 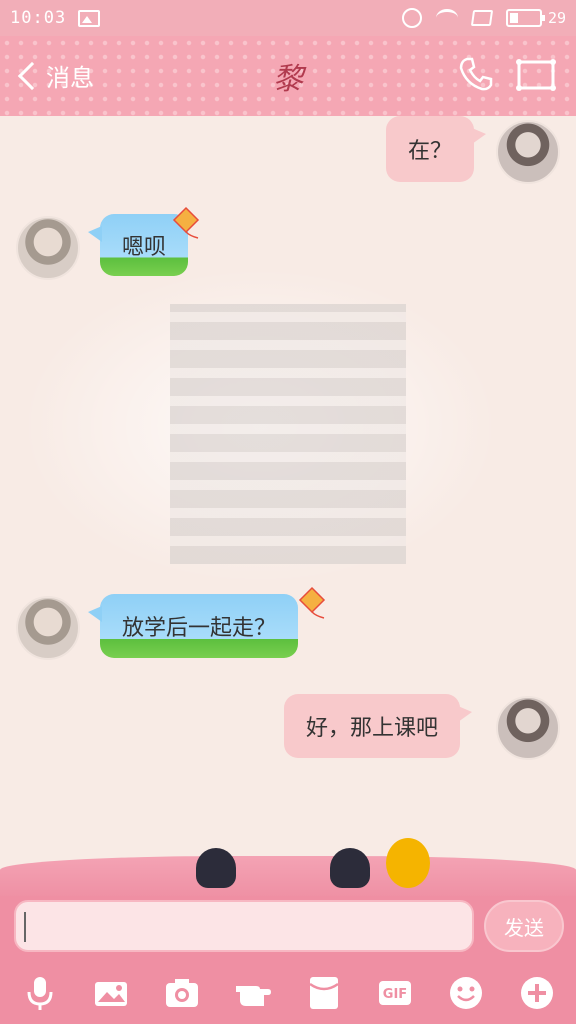 I want to click on message-text: 嗯呗, so click(x=144, y=247).